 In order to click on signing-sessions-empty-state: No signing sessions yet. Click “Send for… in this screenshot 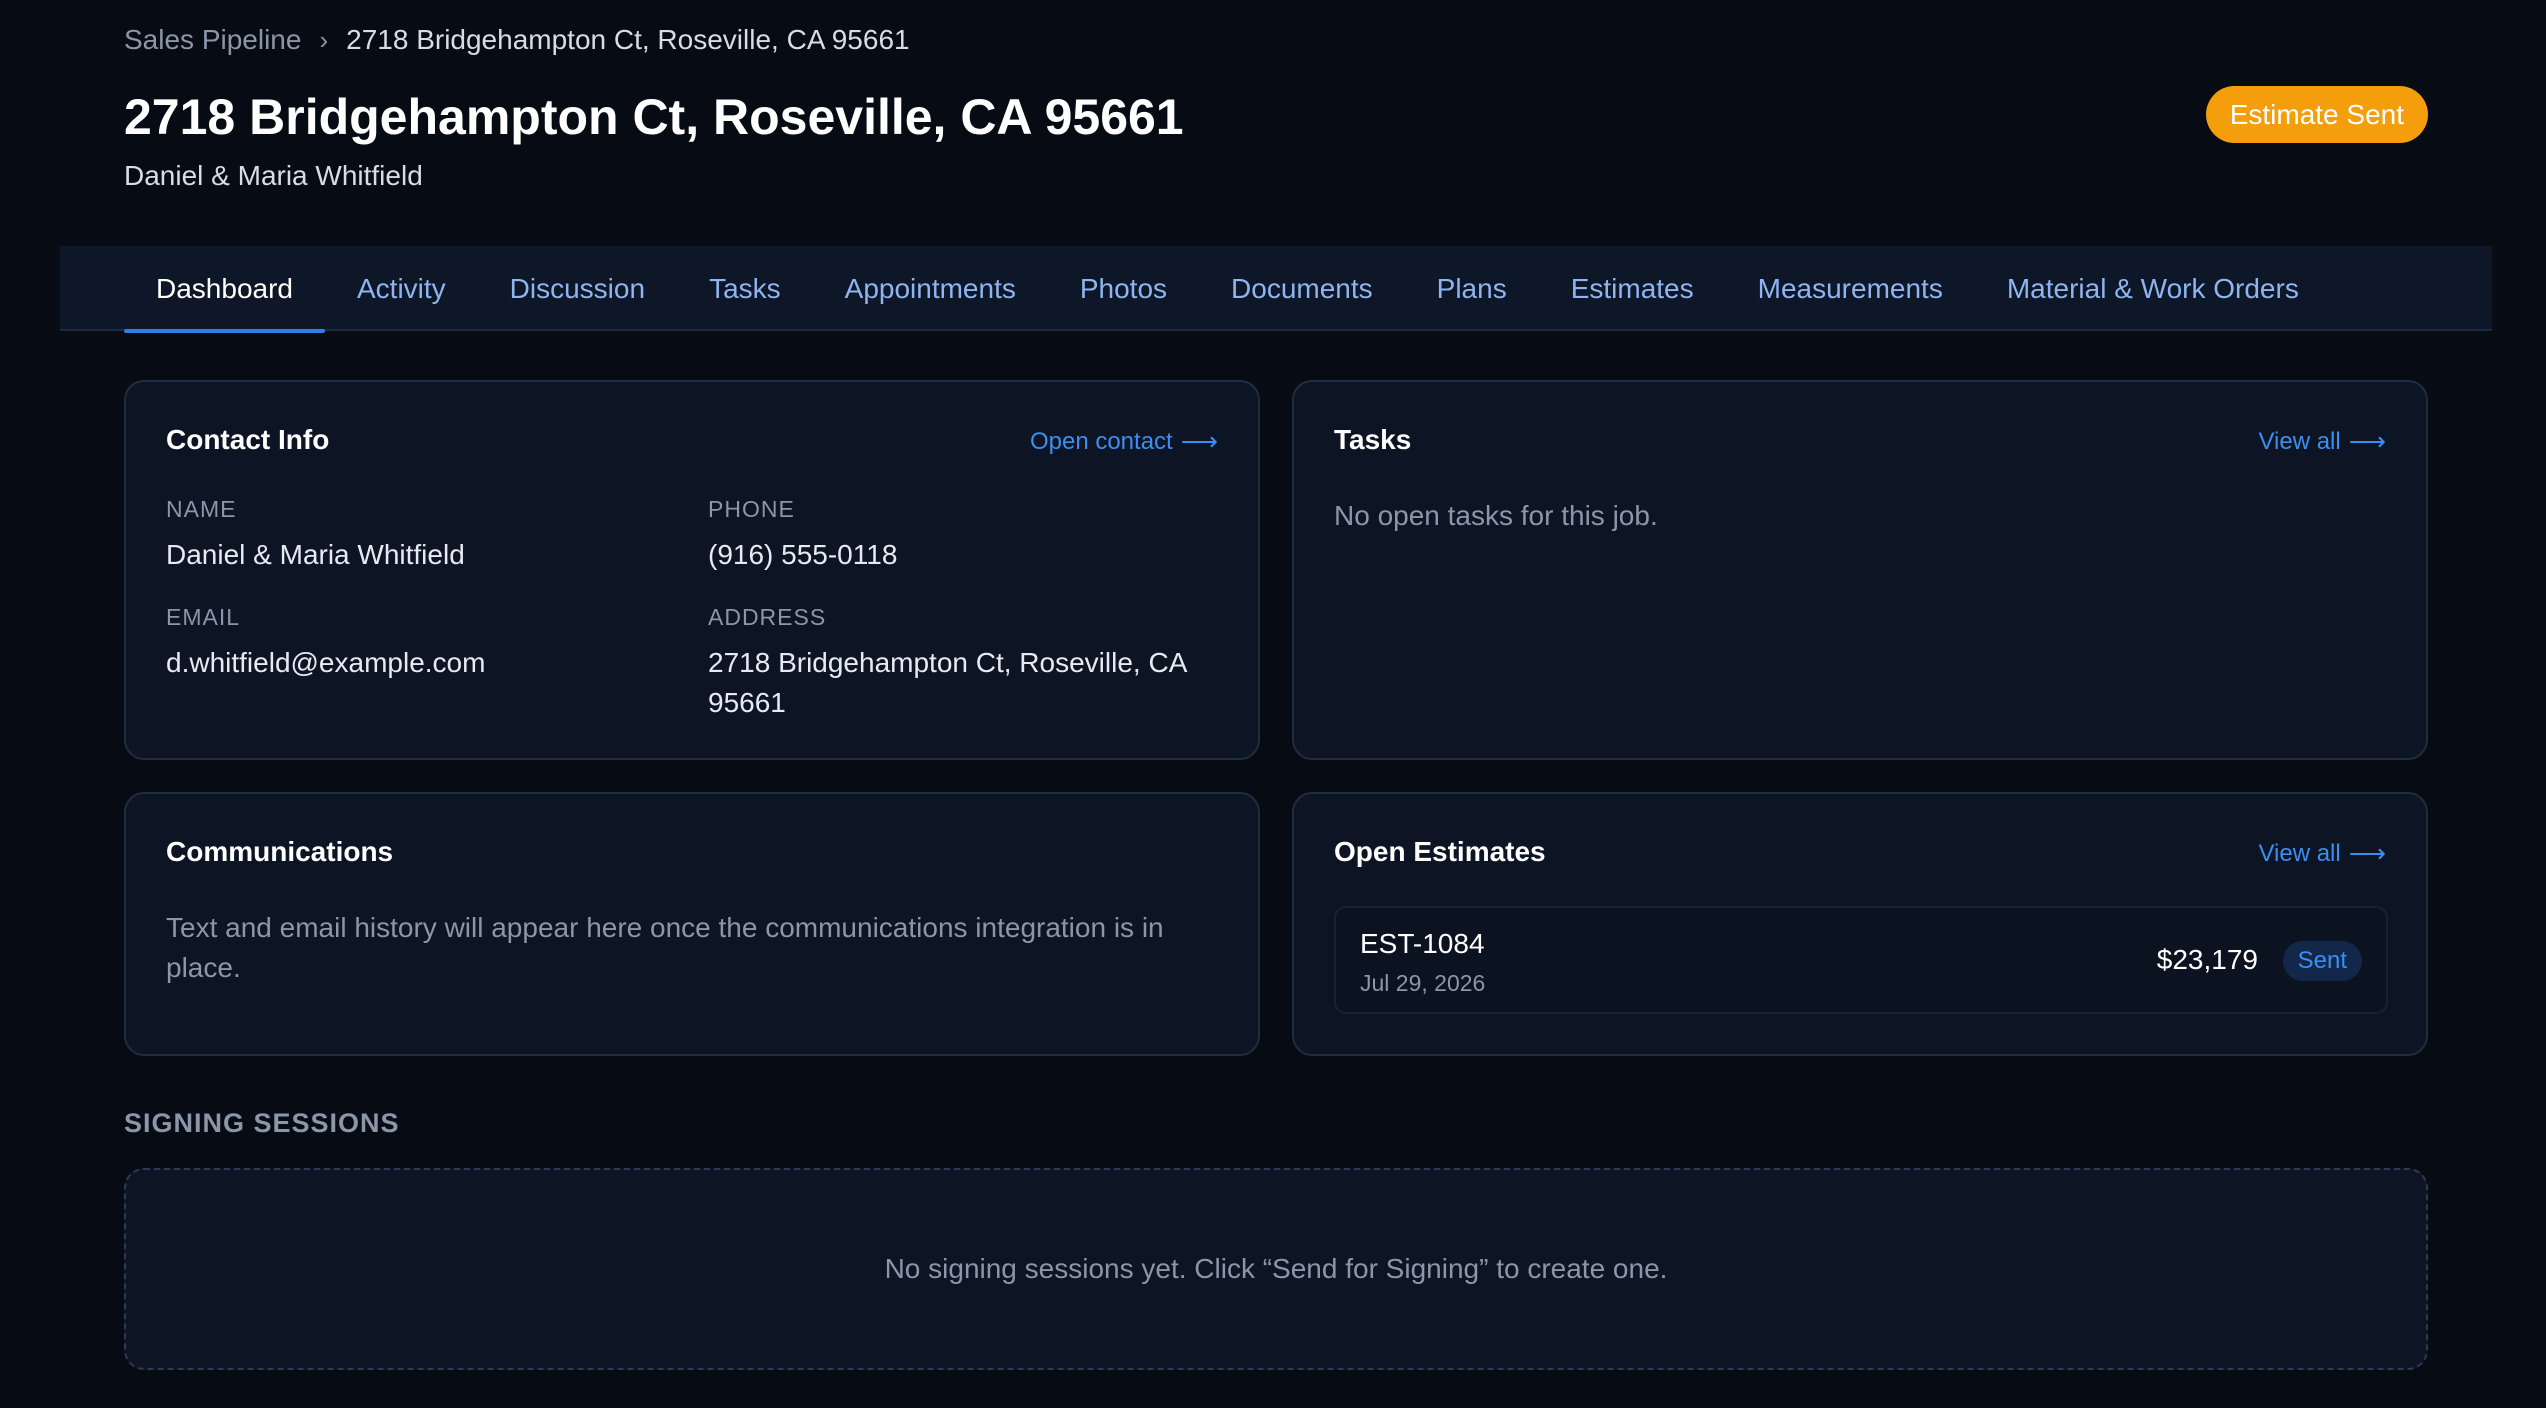, I will do `click(1276, 1269)`.